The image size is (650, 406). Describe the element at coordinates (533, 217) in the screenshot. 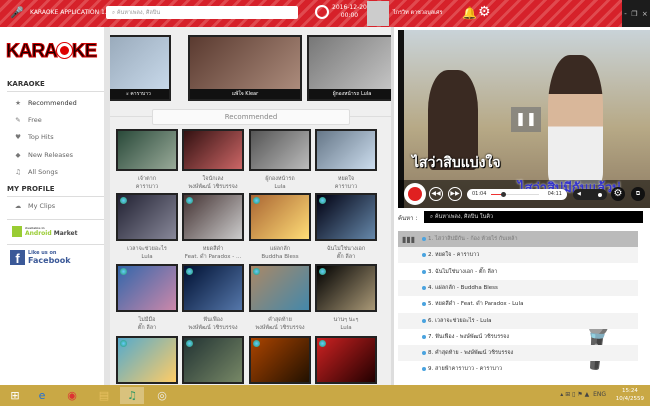

I see `queue-search-input: ⌕ ค้นหาเพลง, ศิลปิน ในคิว` at that location.